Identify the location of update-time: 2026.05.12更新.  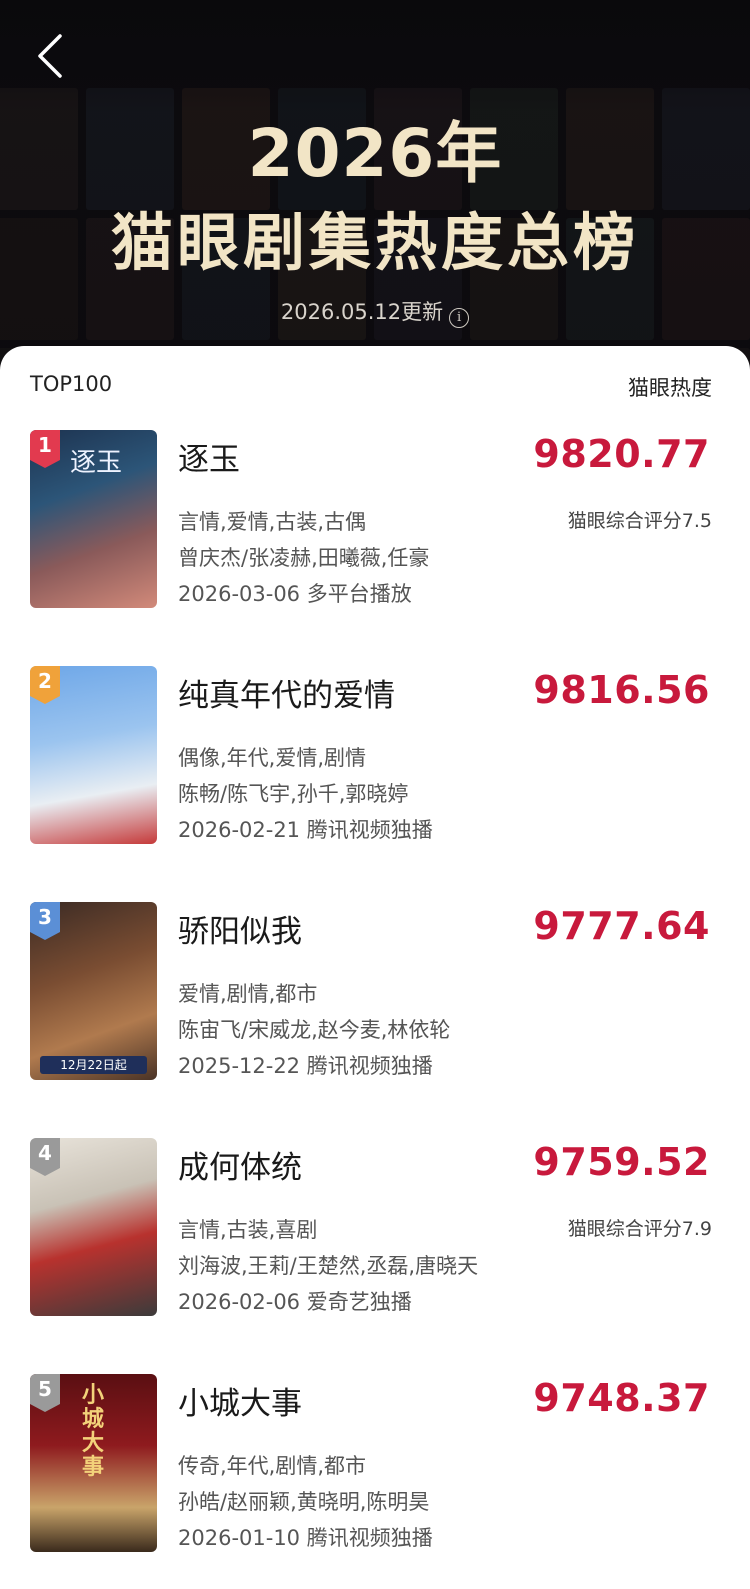
(362, 312).